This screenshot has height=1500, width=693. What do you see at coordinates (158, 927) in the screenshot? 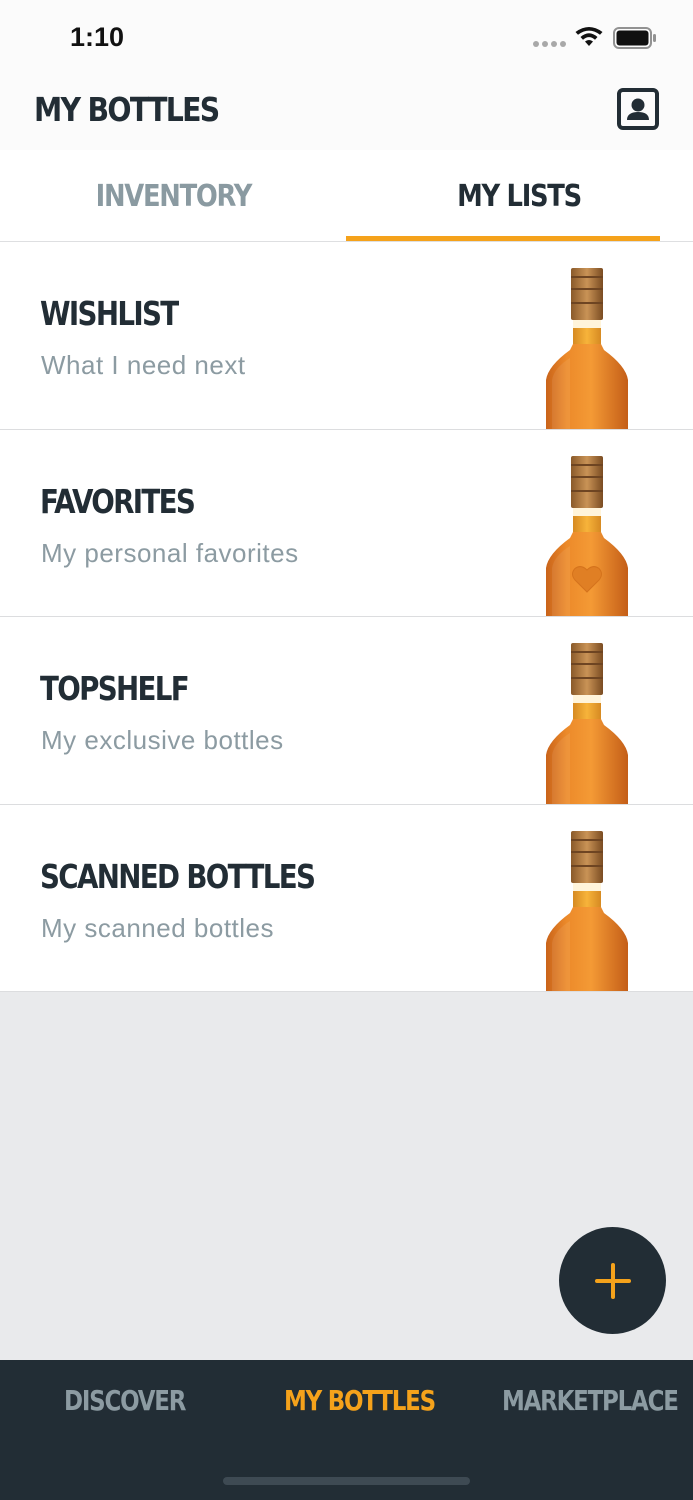
I see `list-item-subtitle: My scanned bottles` at bounding box center [158, 927].